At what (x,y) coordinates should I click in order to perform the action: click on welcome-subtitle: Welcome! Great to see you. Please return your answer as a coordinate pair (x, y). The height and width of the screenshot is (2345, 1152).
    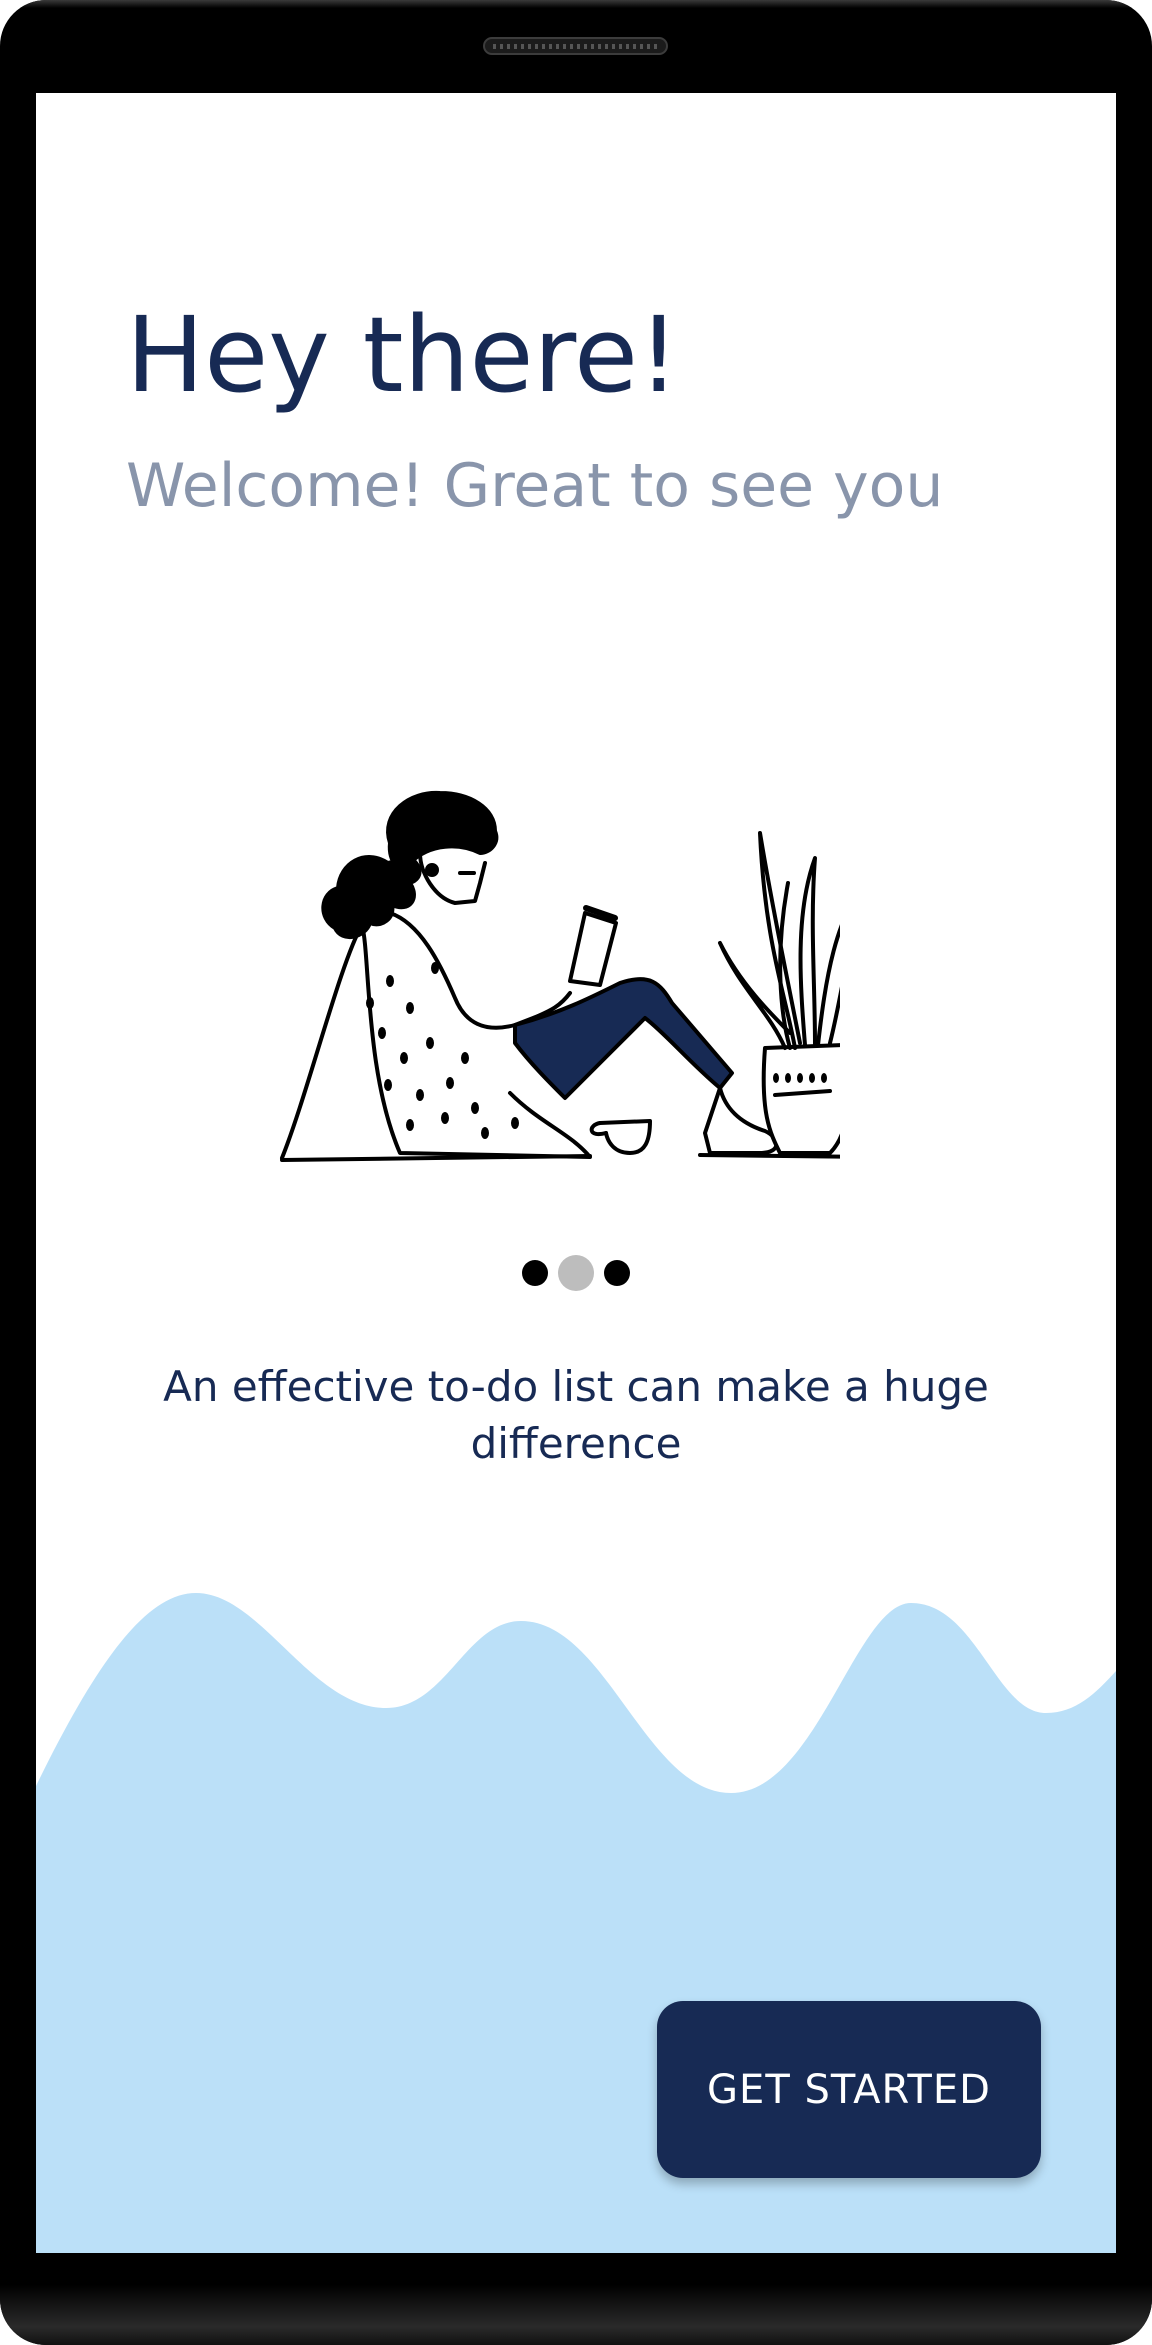
    Looking at the image, I should click on (535, 486).